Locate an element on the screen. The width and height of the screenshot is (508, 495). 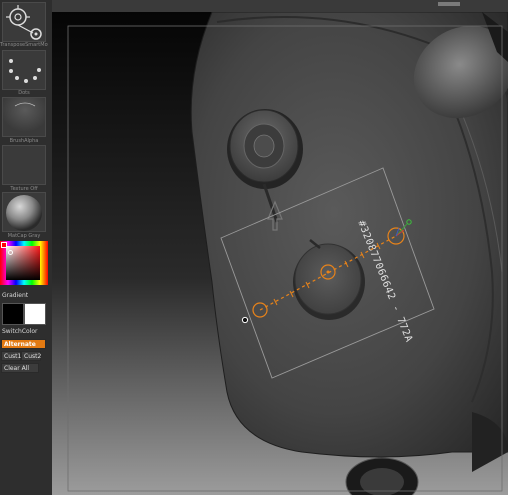
stroke-thumbnail is located at coordinates (24, 70).